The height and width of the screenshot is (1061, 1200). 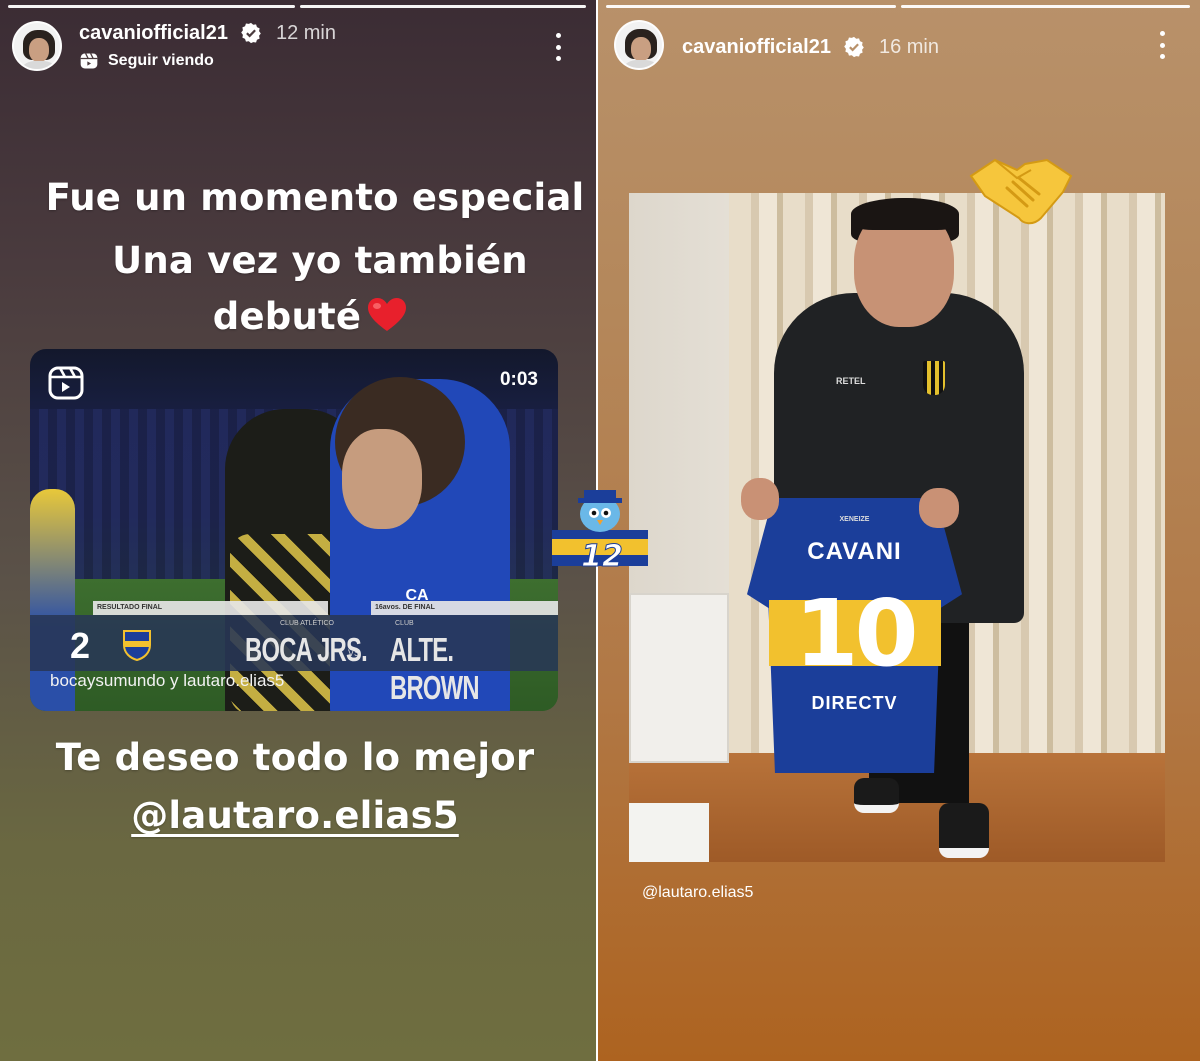 I want to click on caption-mention-line: @lautaro.elias5, so click(x=295, y=815).